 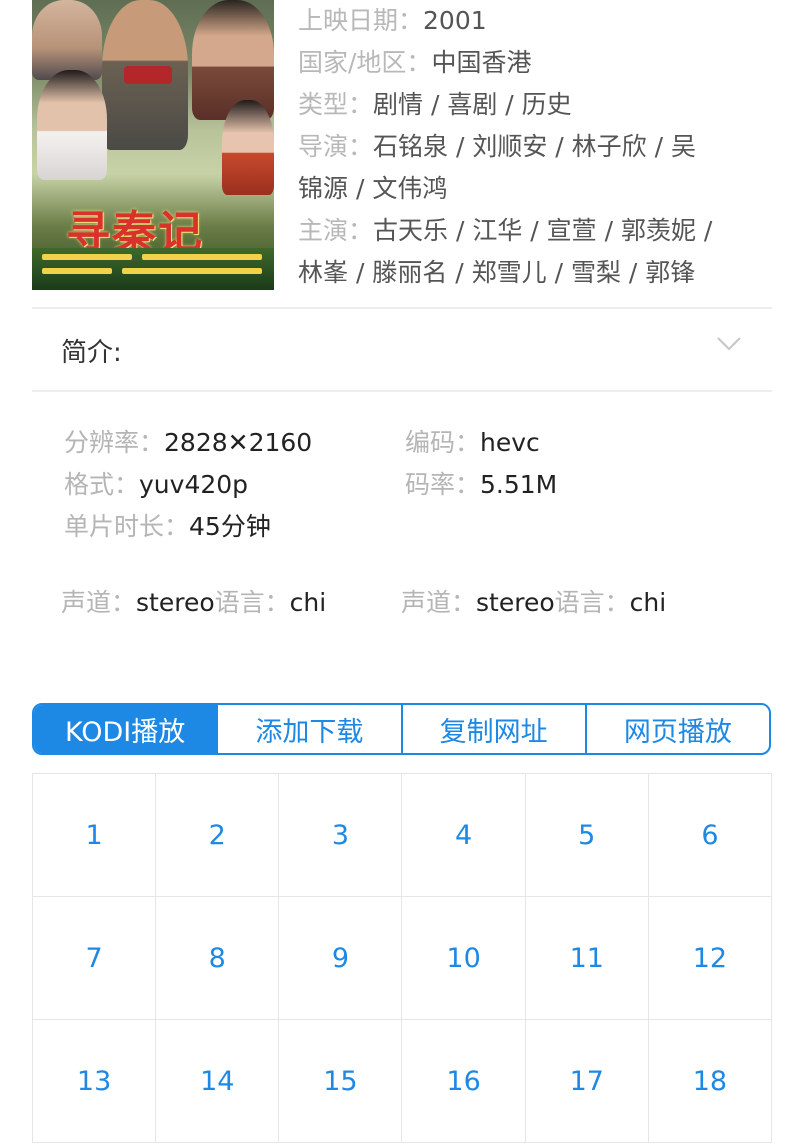 I want to click on episode-button: 1, so click(x=95, y=835).